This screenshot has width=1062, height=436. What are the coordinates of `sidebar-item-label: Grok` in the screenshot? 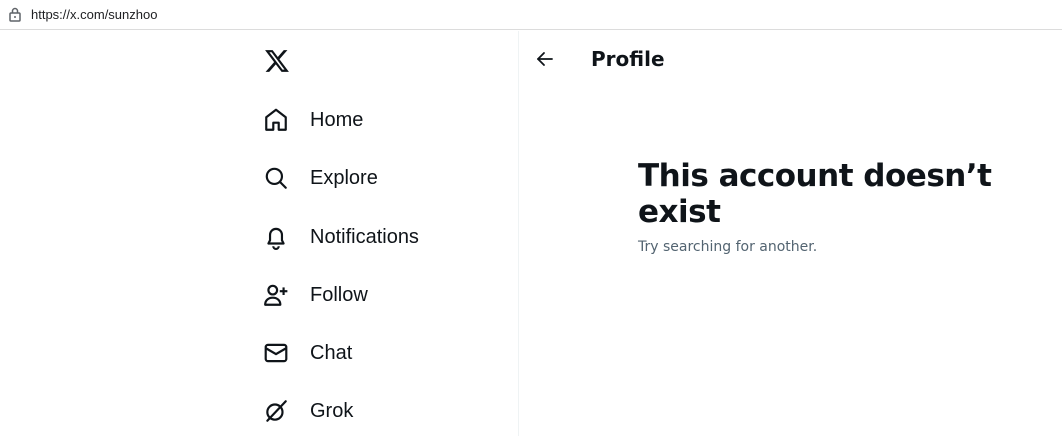 It's located at (332, 410).